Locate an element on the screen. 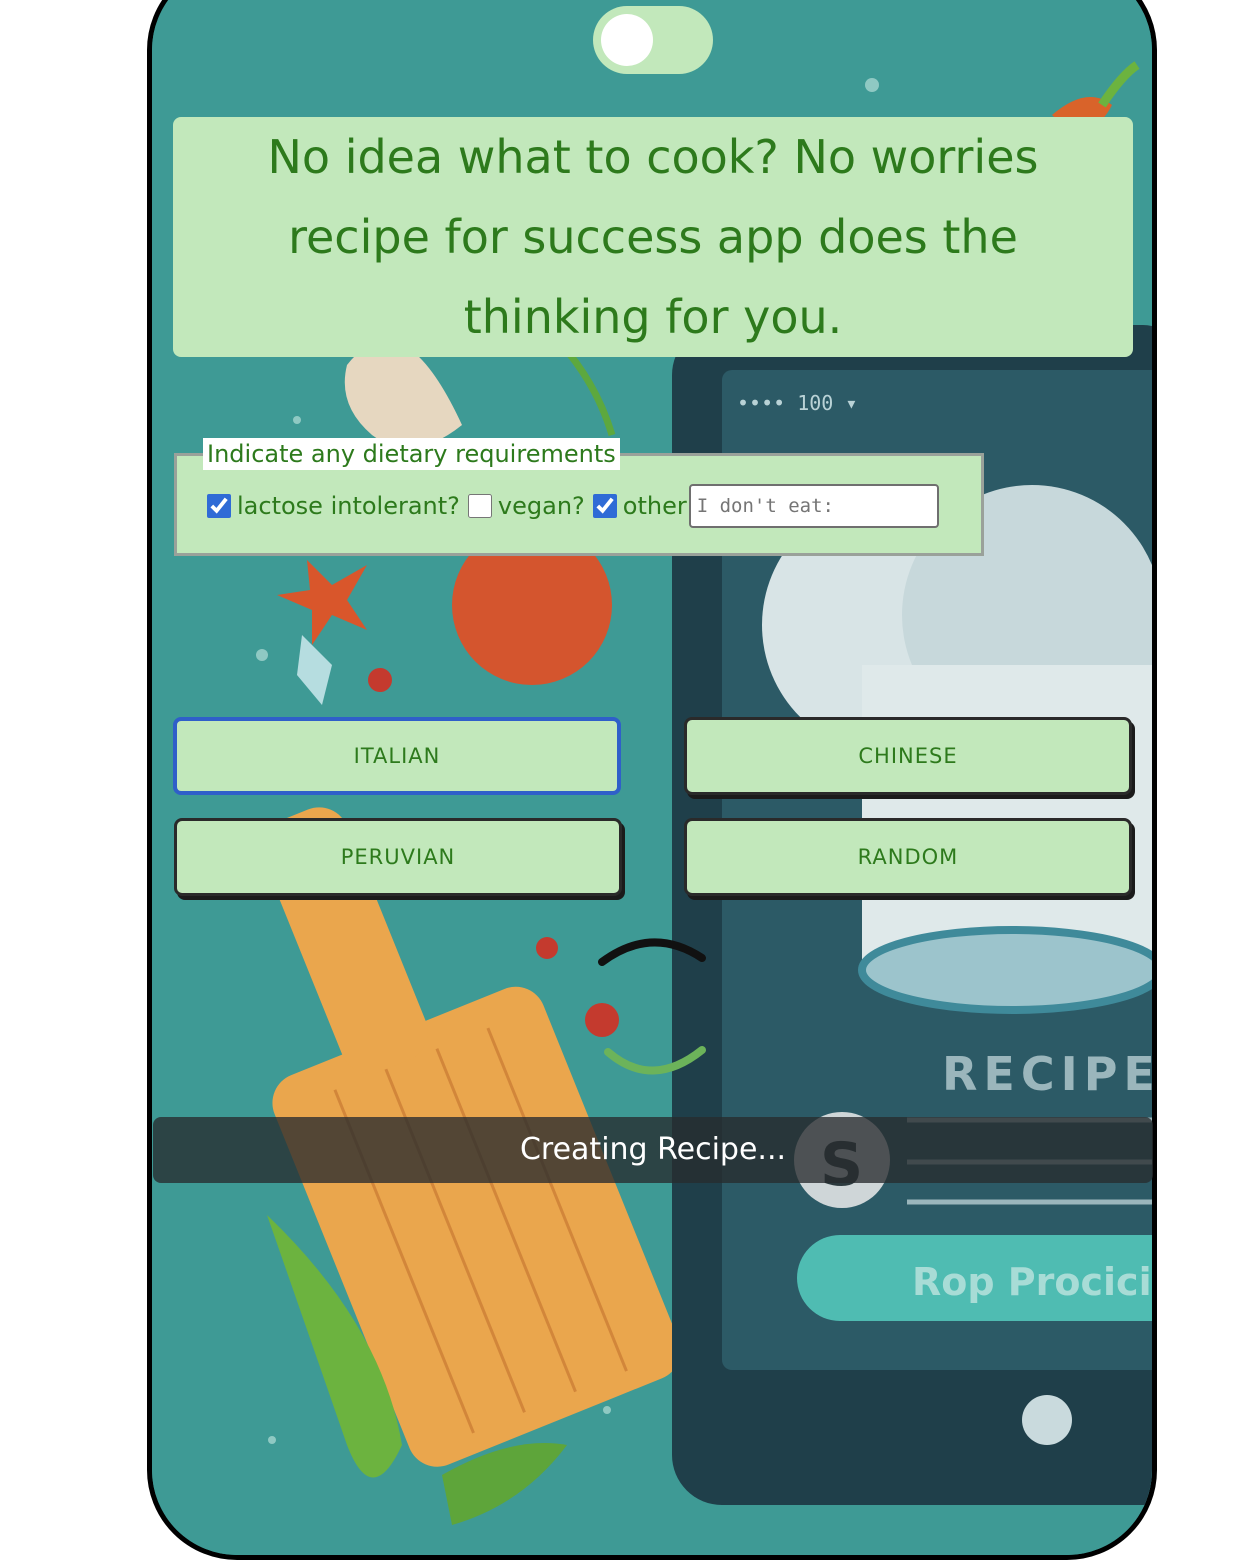  loading-spinner is located at coordinates (652, 1006).